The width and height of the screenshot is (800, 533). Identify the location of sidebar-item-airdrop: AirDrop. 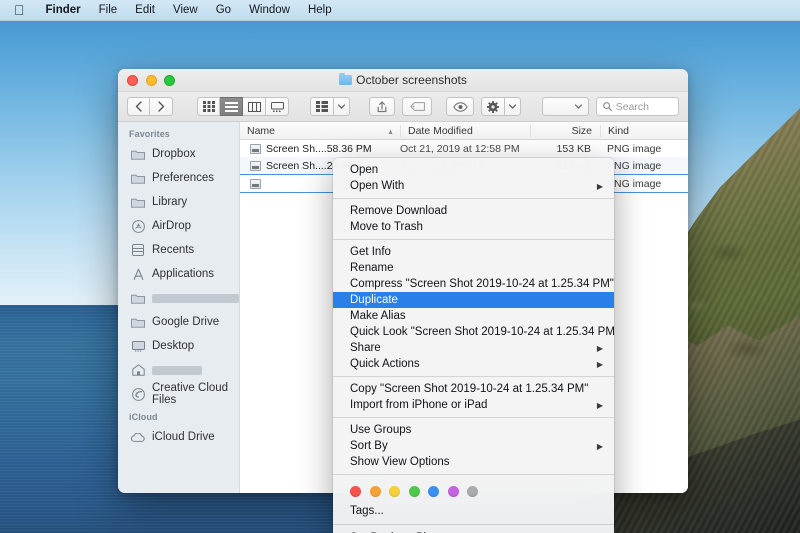
(178, 226).